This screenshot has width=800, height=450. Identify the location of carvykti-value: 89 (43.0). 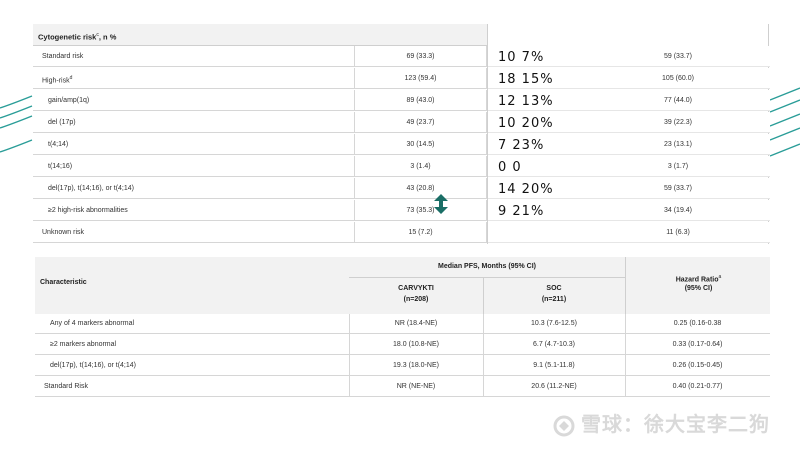
(421, 100).